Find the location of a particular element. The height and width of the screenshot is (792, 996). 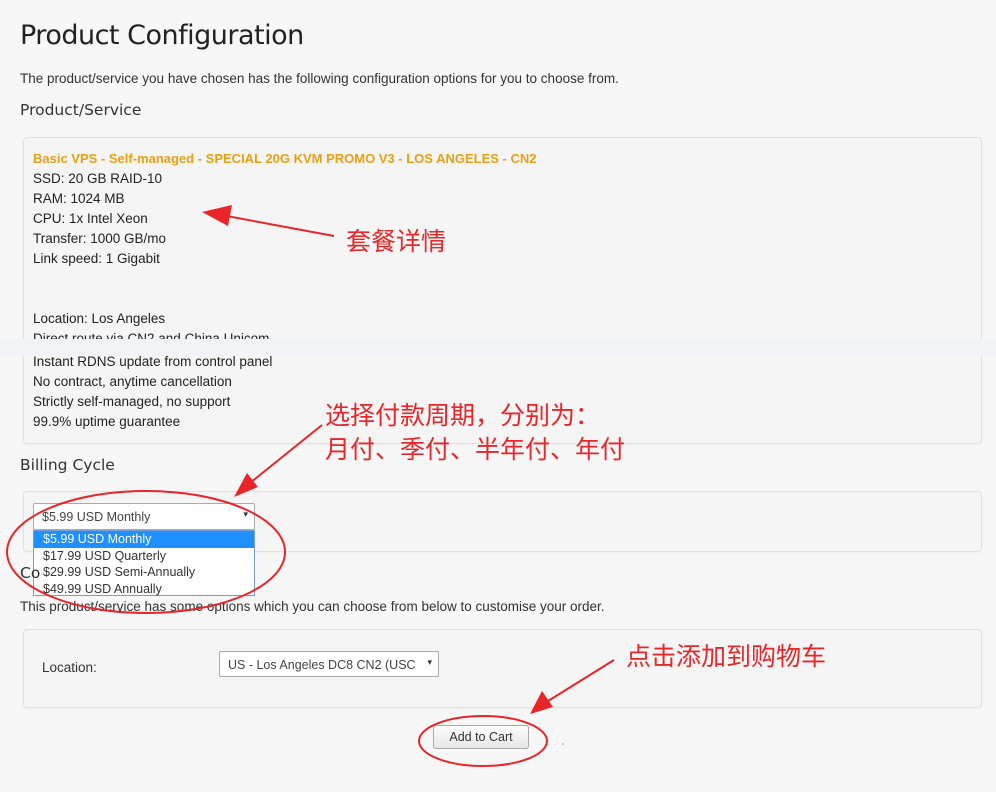

annotation-billing-line1: 选择付款周期，分别为： is located at coordinates (463, 415).